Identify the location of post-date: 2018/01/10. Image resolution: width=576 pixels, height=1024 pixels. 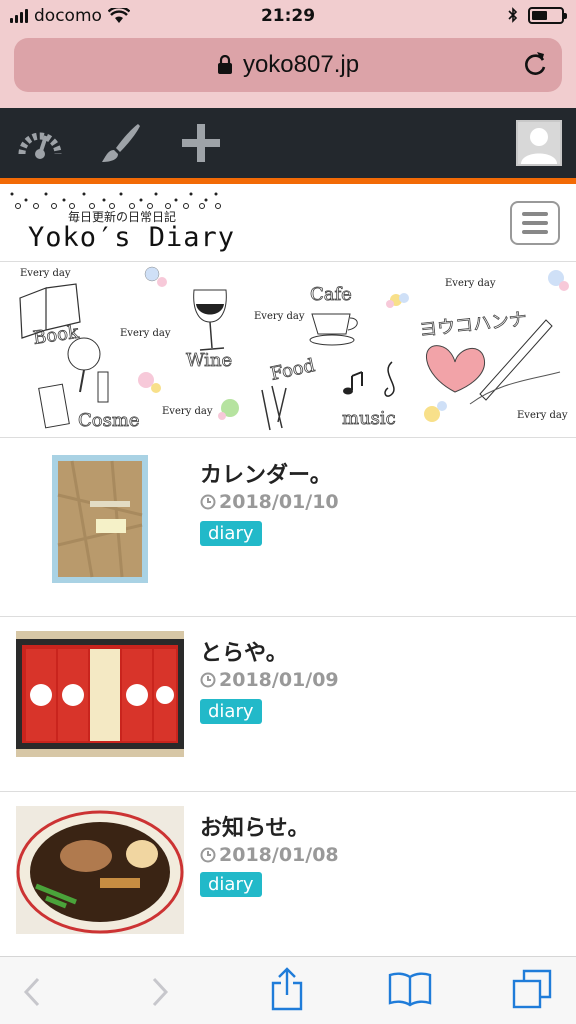
(269, 502).